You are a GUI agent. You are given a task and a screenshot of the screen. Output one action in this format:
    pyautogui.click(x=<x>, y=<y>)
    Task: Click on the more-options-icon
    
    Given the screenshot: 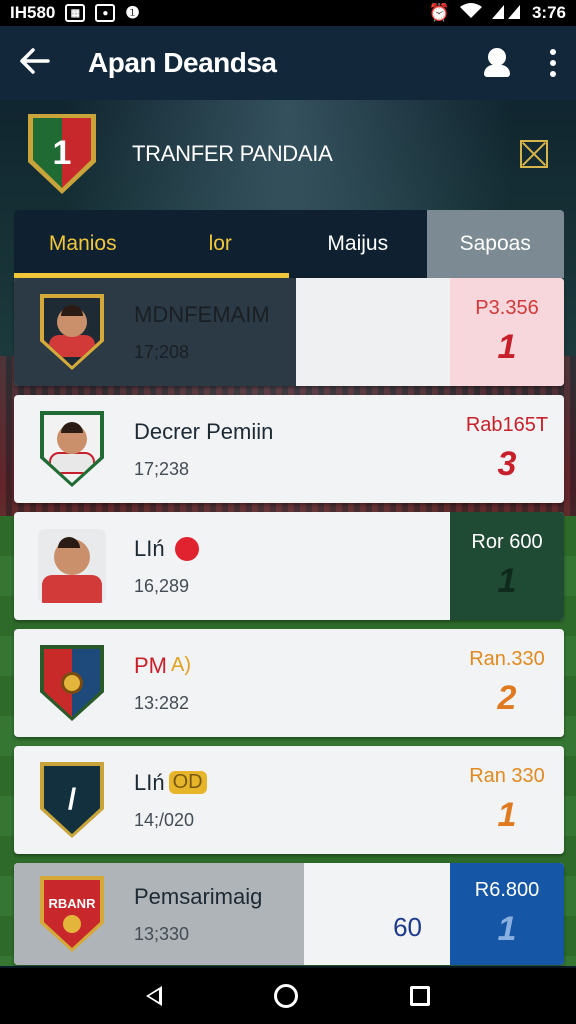 What is the action you would take?
    pyautogui.click(x=553, y=63)
    